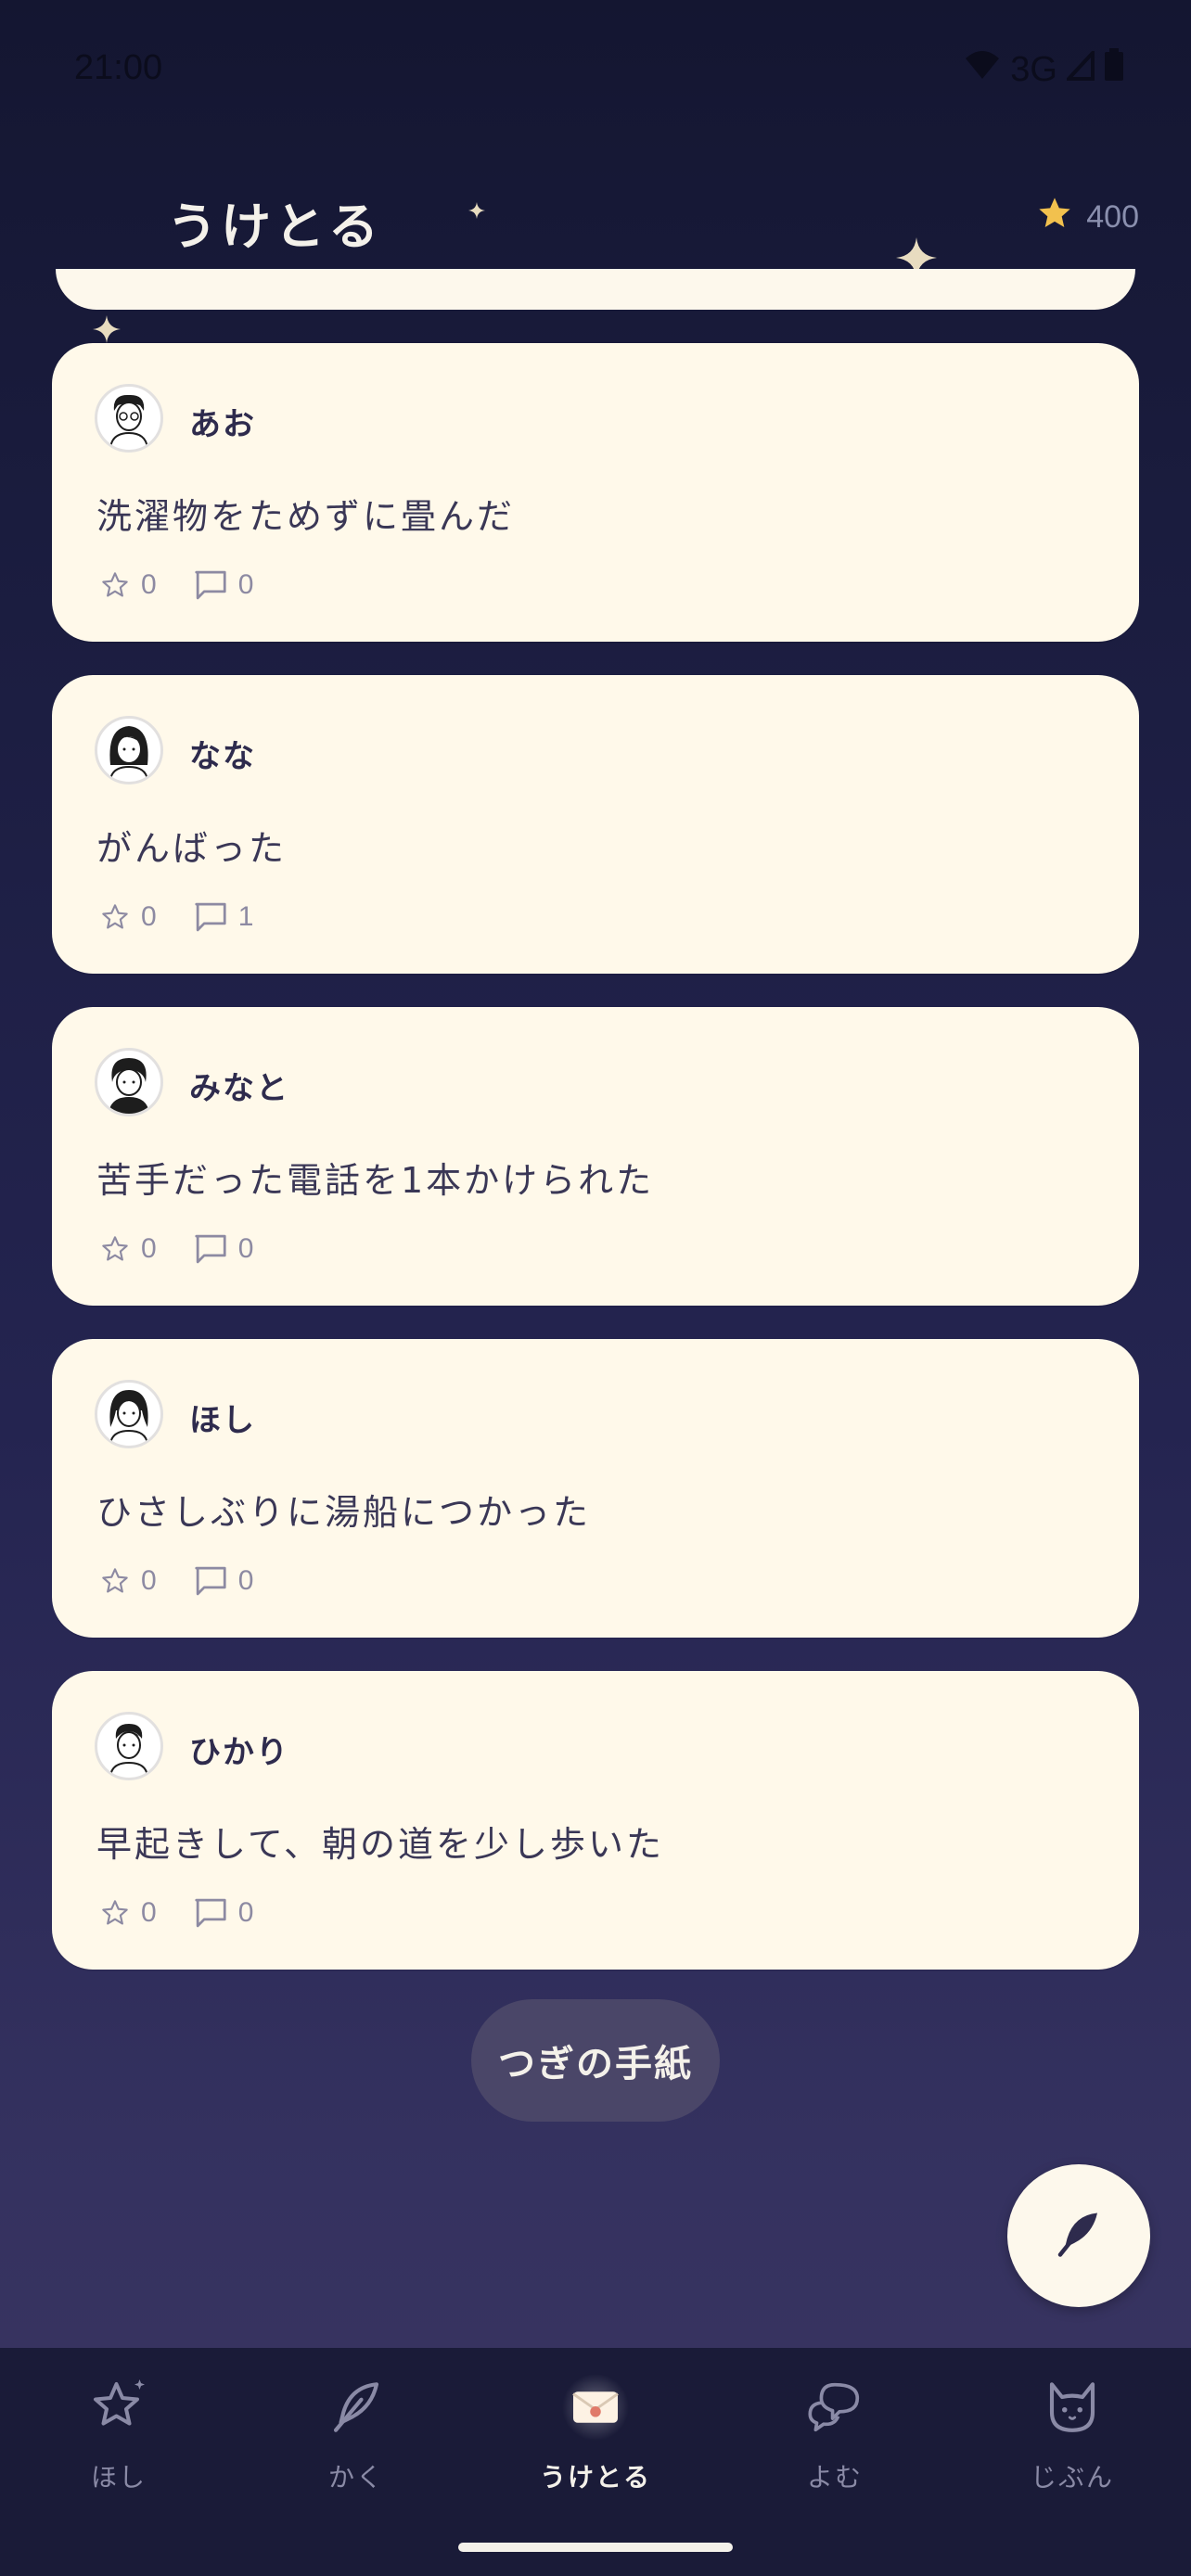 This screenshot has height=2576, width=1191. I want to click on letter-card: あお 洗濯物をためずに畳んだ 0 0, so click(595, 492).